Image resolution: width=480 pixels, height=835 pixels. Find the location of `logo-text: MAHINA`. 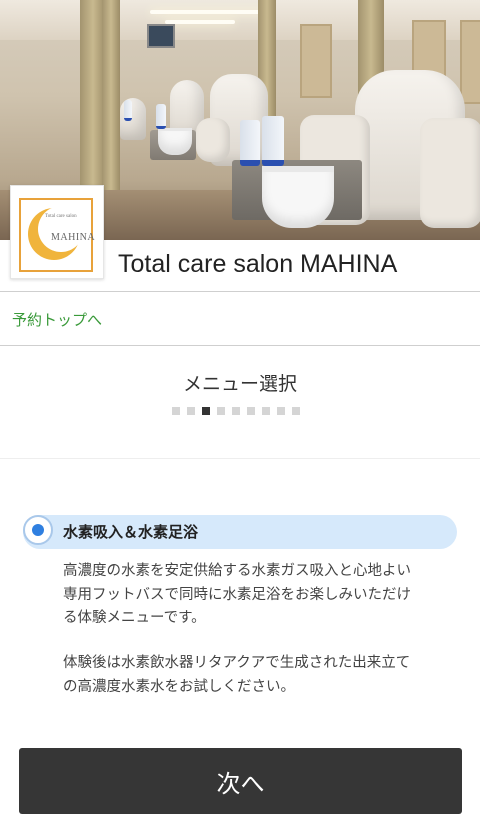

logo-text: MAHINA is located at coordinates (73, 237).